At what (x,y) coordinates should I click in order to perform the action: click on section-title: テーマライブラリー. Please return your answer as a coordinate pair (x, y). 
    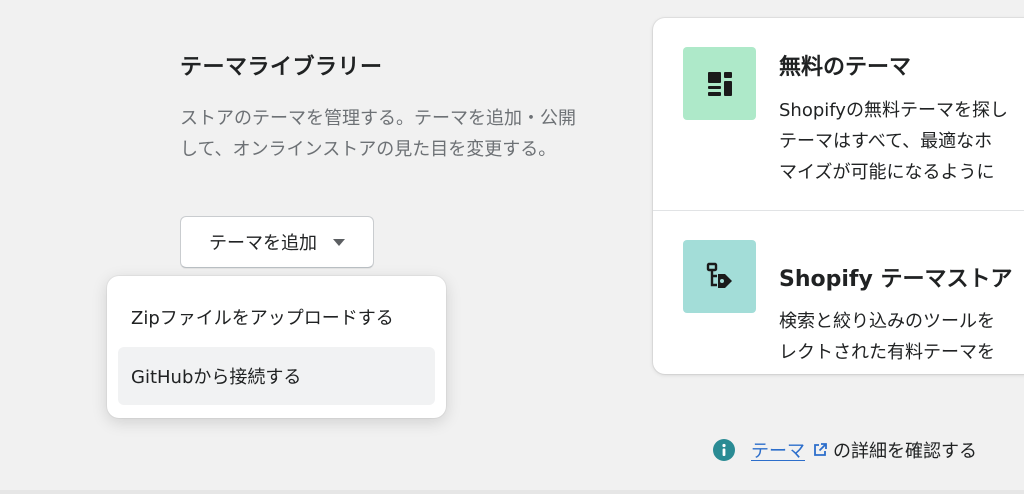
    Looking at the image, I should click on (281, 67).